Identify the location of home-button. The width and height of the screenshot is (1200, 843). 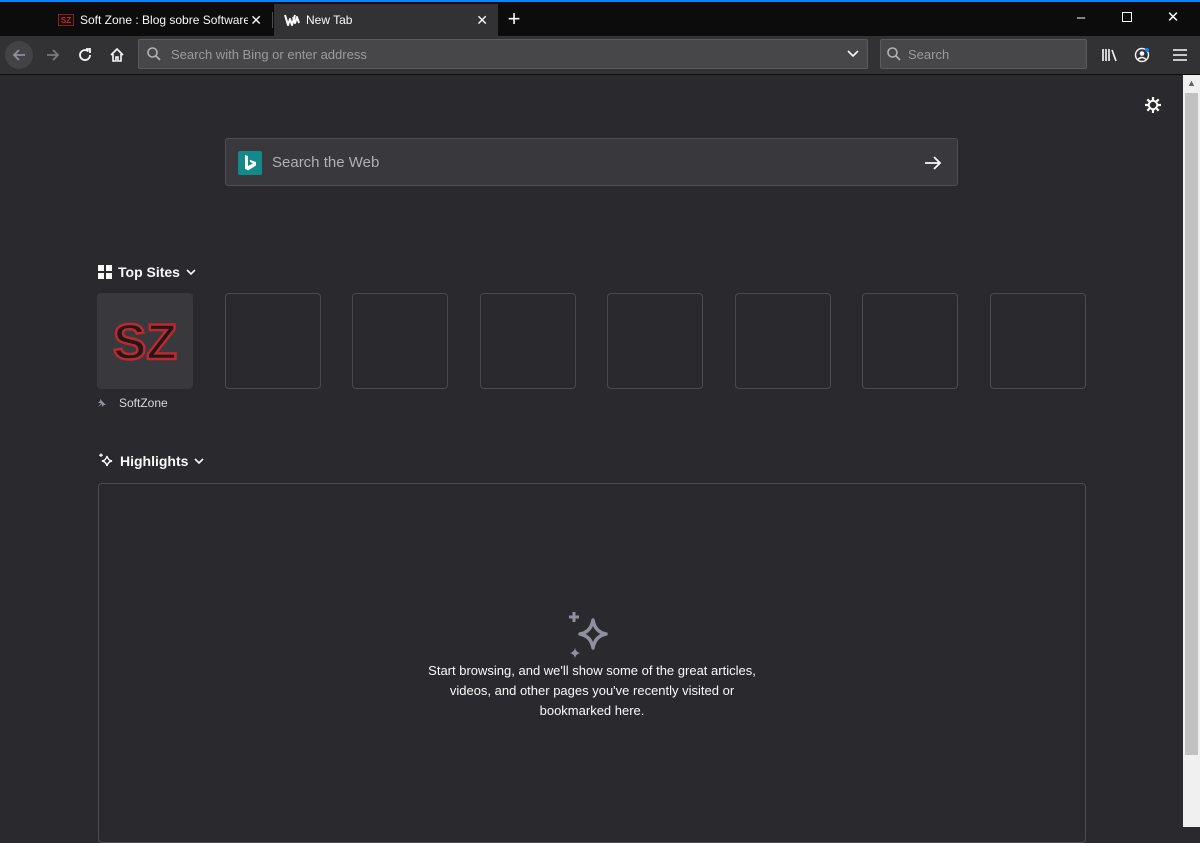
(117, 55).